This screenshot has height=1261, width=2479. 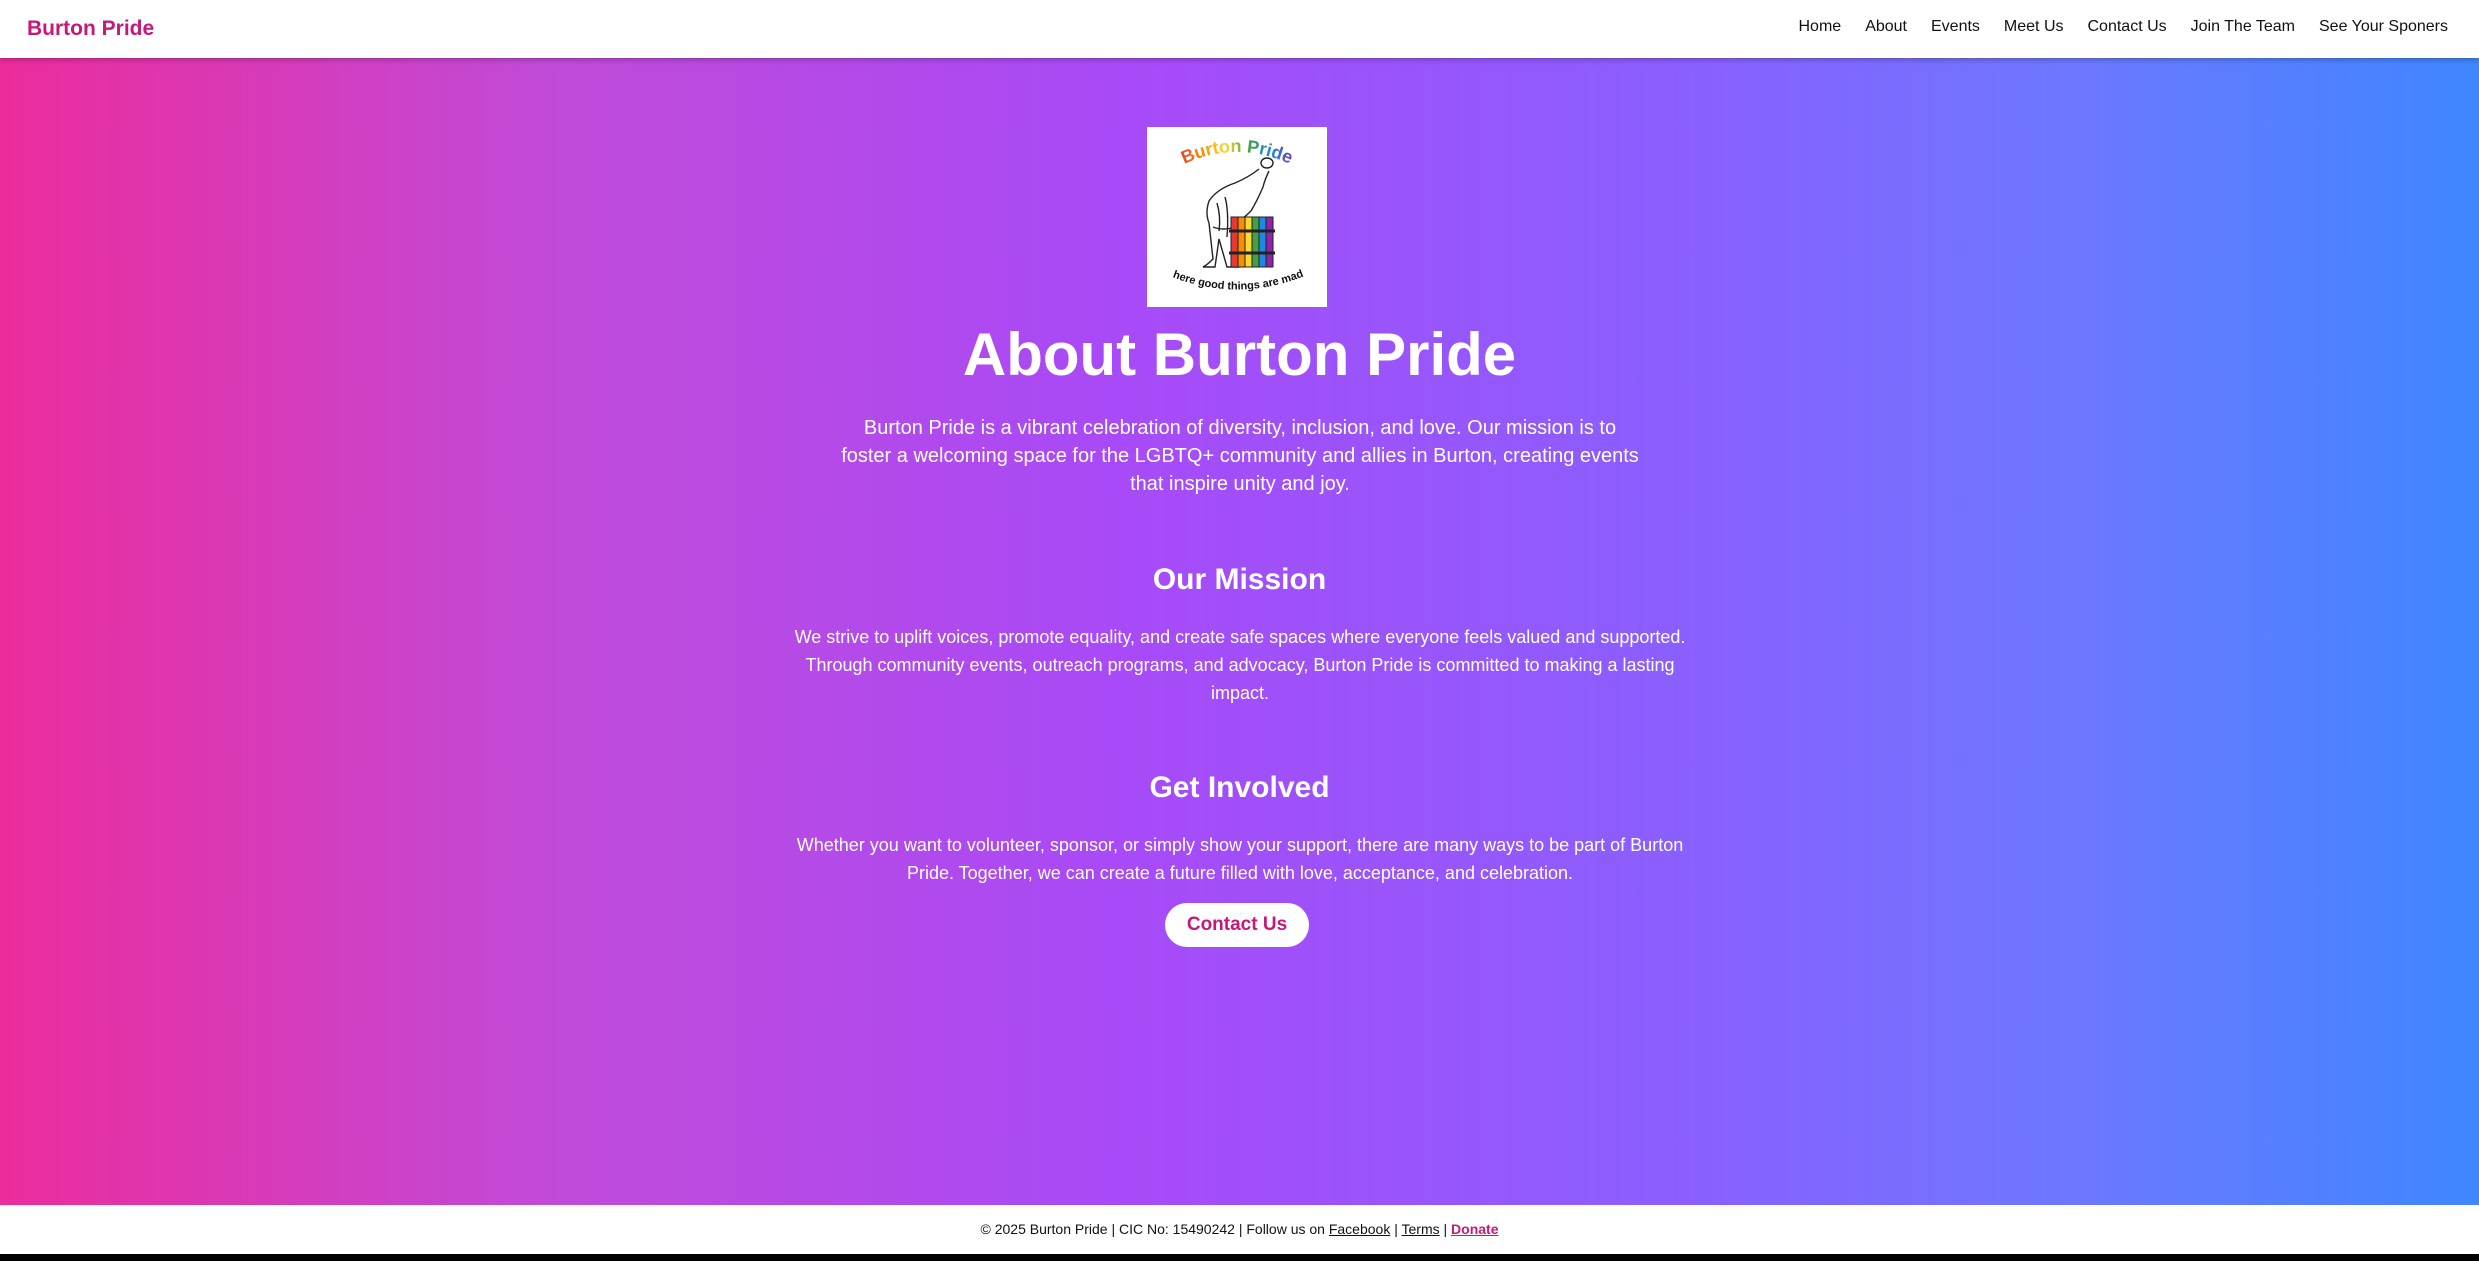 What do you see at coordinates (1820, 27) in the screenshot?
I see `nav-home: Home` at bounding box center [1820, 27].